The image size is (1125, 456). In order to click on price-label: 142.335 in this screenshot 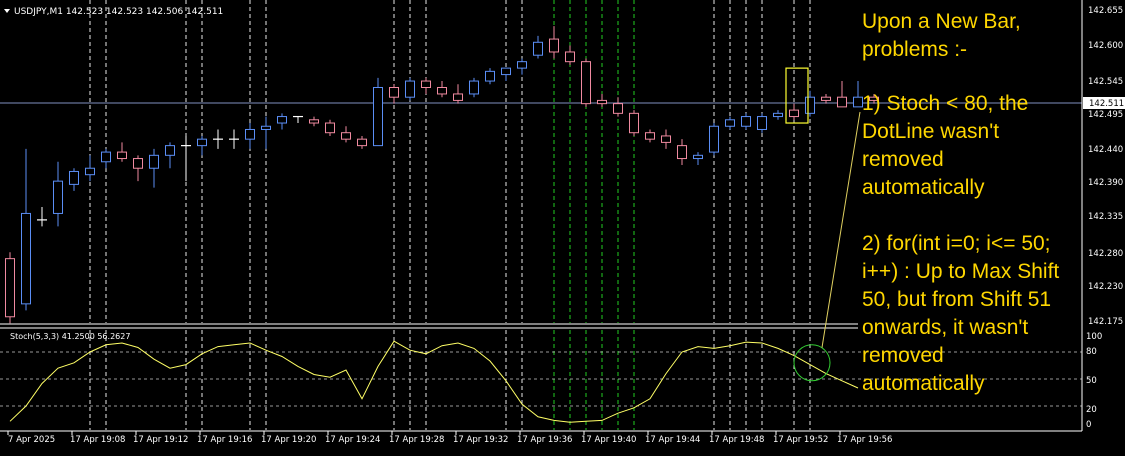, I will do `click(1105, 217)`.